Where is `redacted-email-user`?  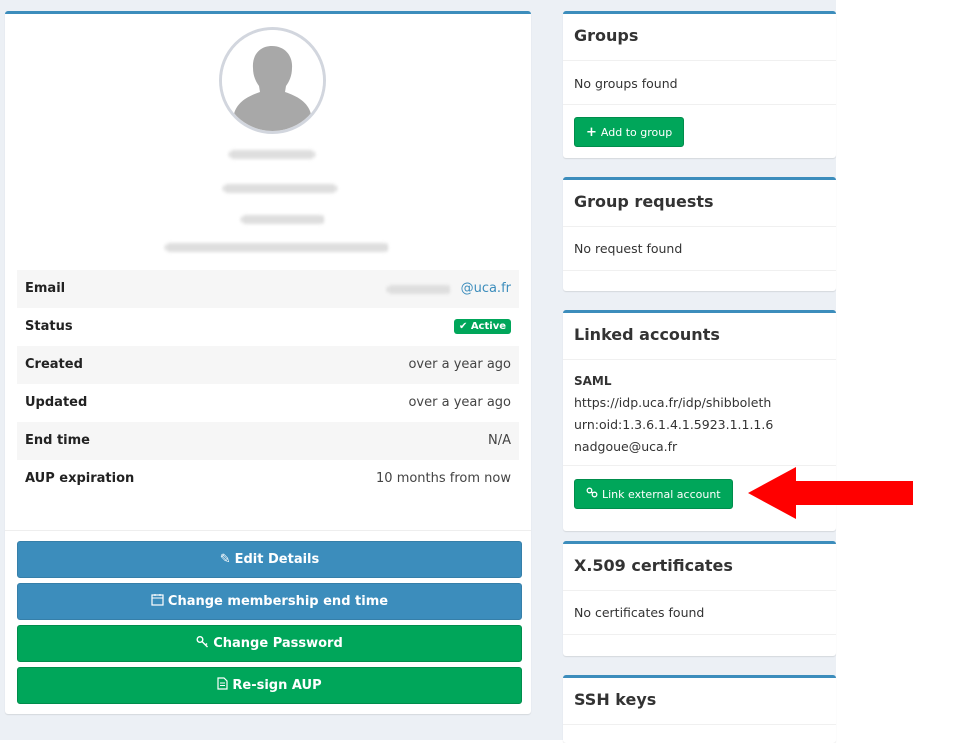
redacted-email-user is located at coordinates (419, 289).